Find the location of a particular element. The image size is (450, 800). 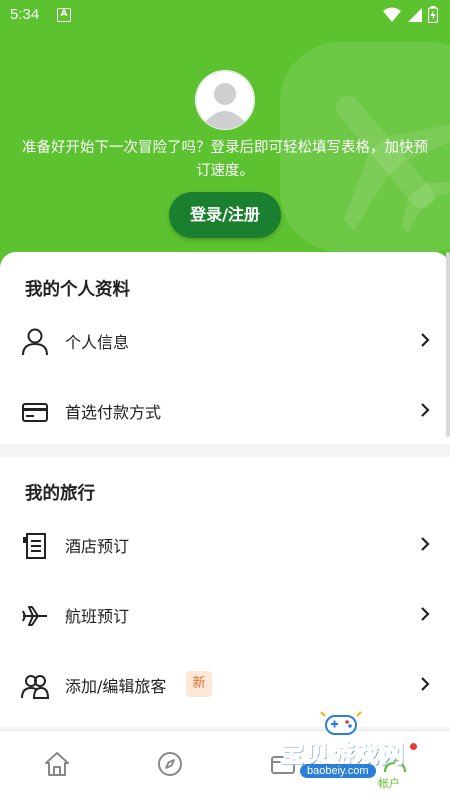

avatar is located at coordinates (225, 100).